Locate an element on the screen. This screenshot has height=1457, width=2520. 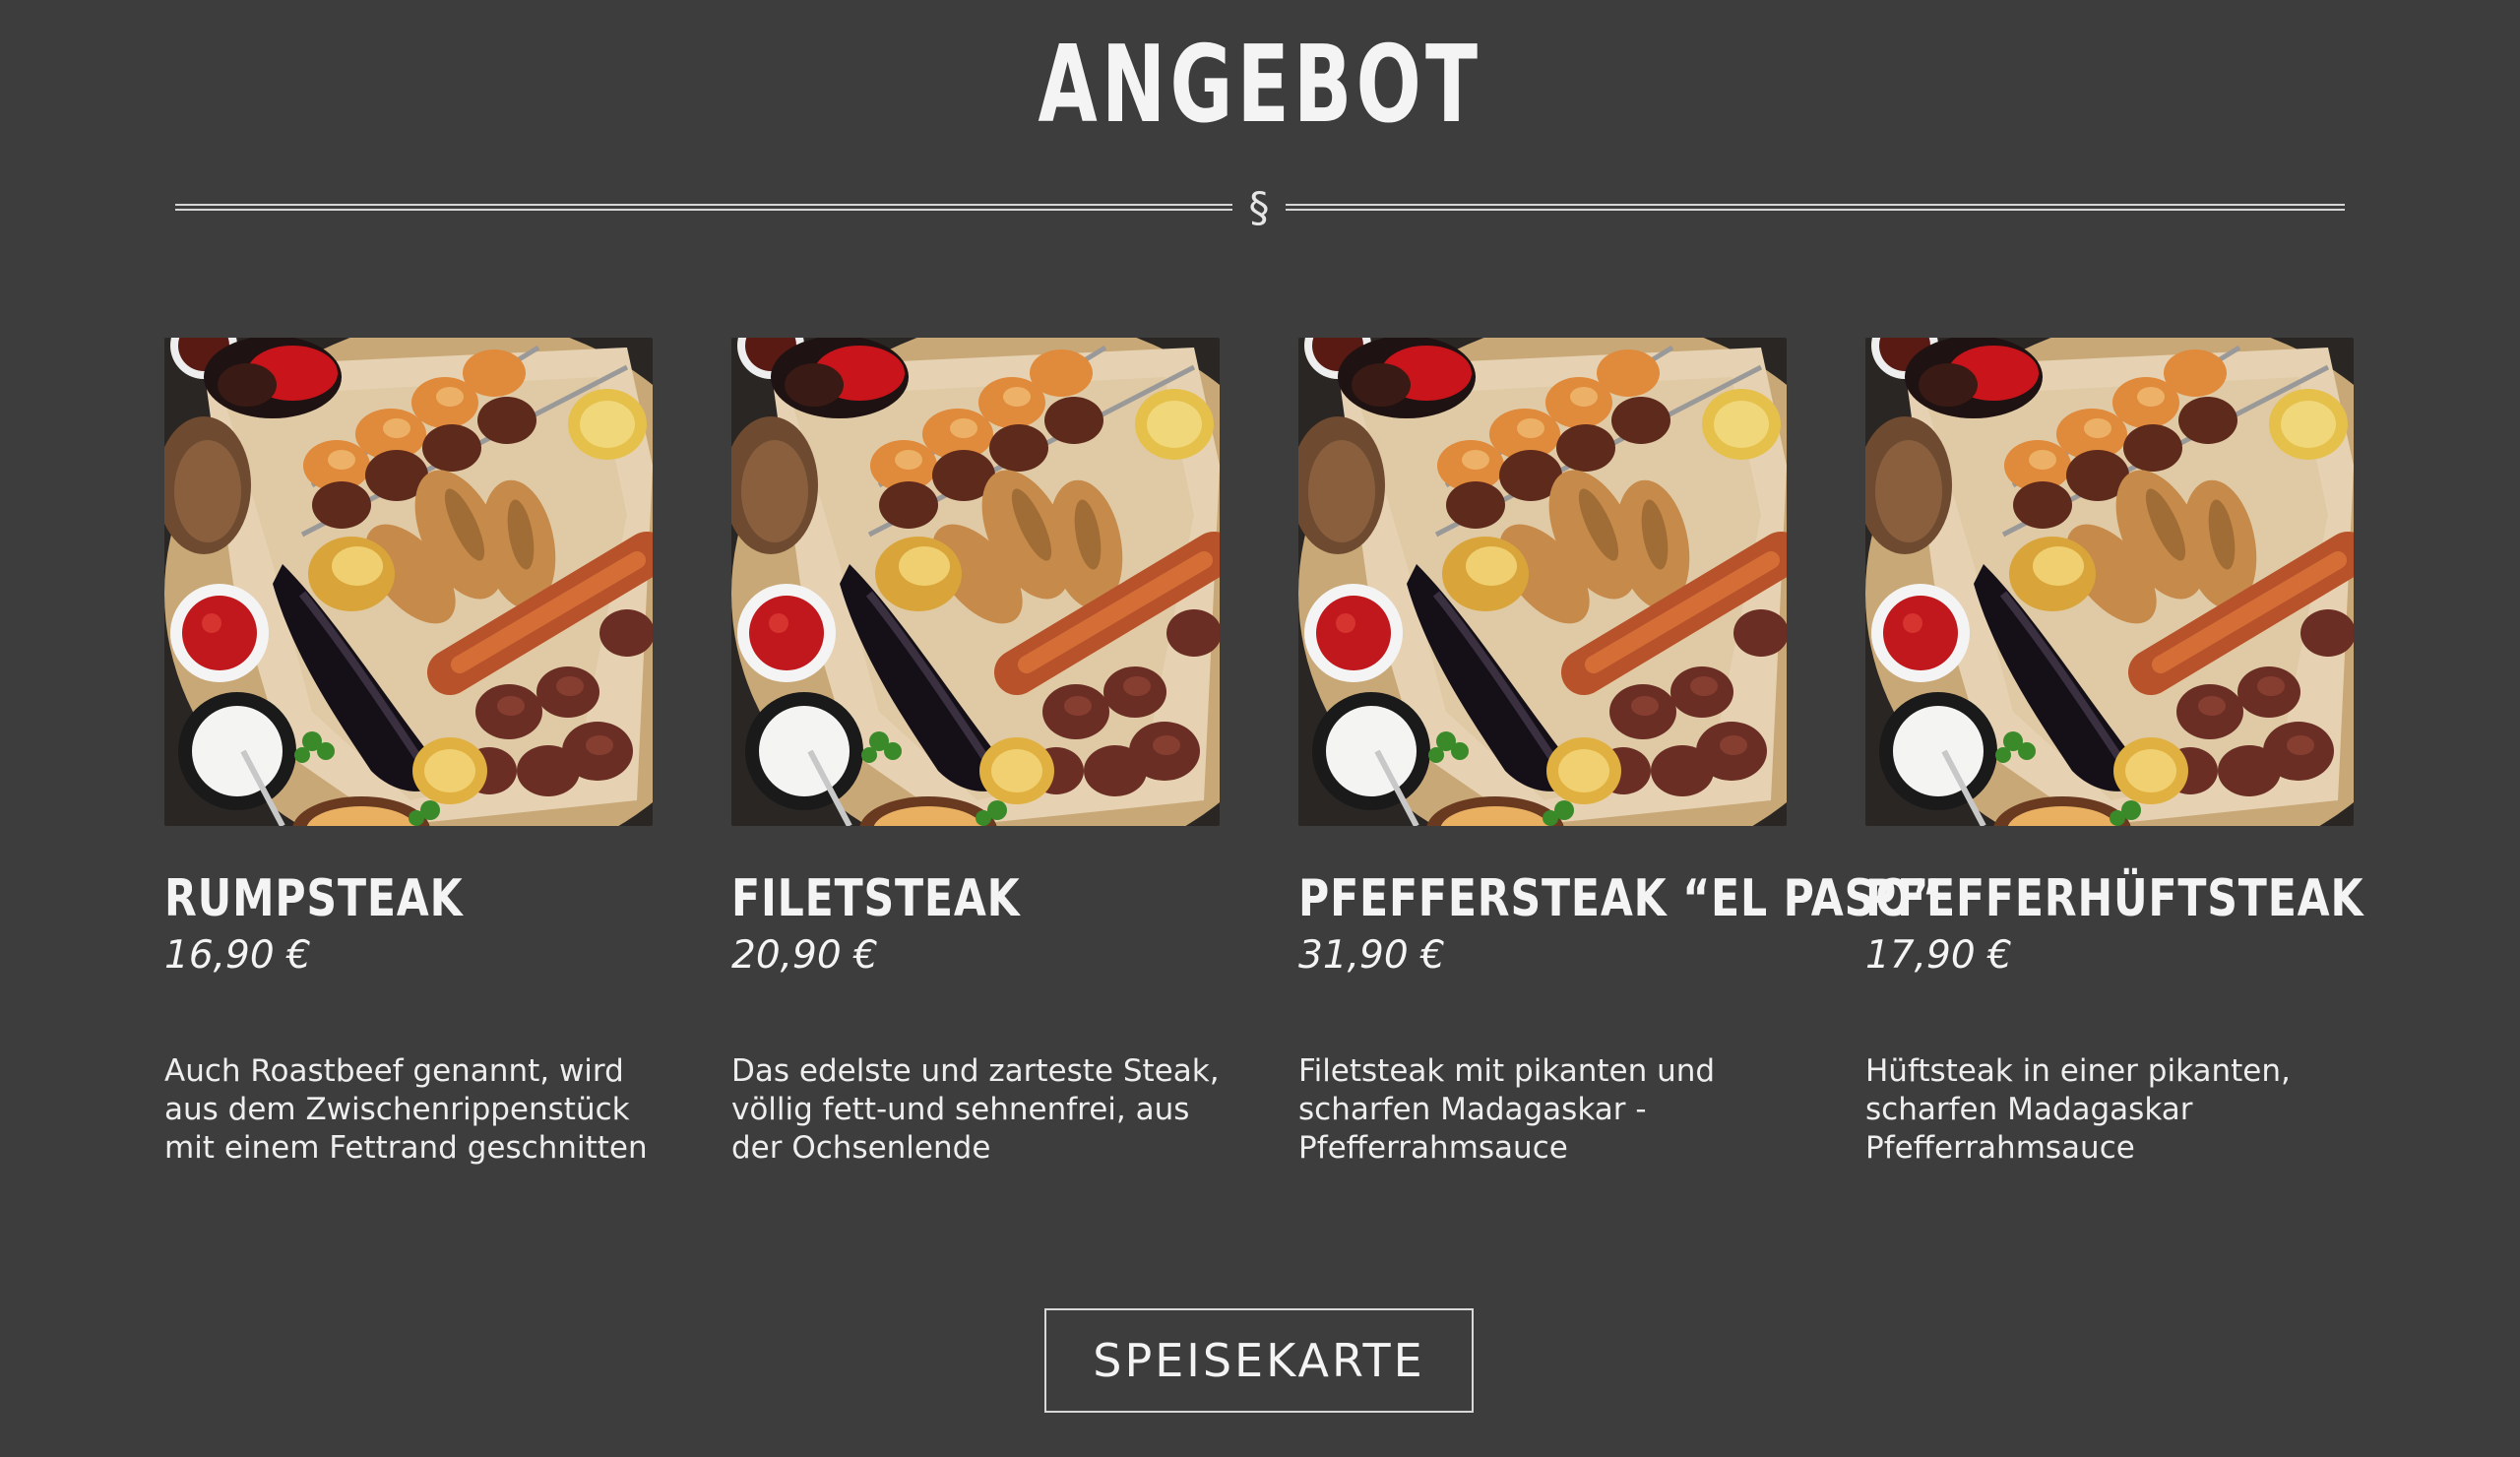
offer-title: FILETSTEAK is located at coordinates (876, 898).